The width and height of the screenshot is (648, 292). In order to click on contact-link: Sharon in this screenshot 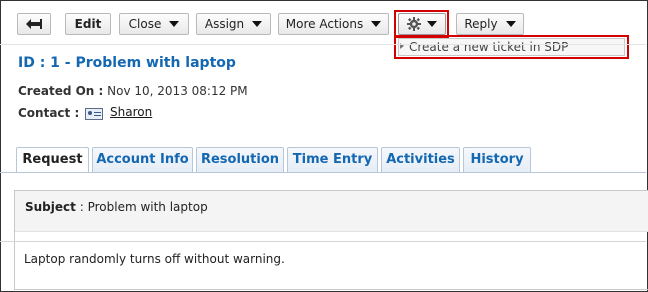, I will do `click(131, 112)`.